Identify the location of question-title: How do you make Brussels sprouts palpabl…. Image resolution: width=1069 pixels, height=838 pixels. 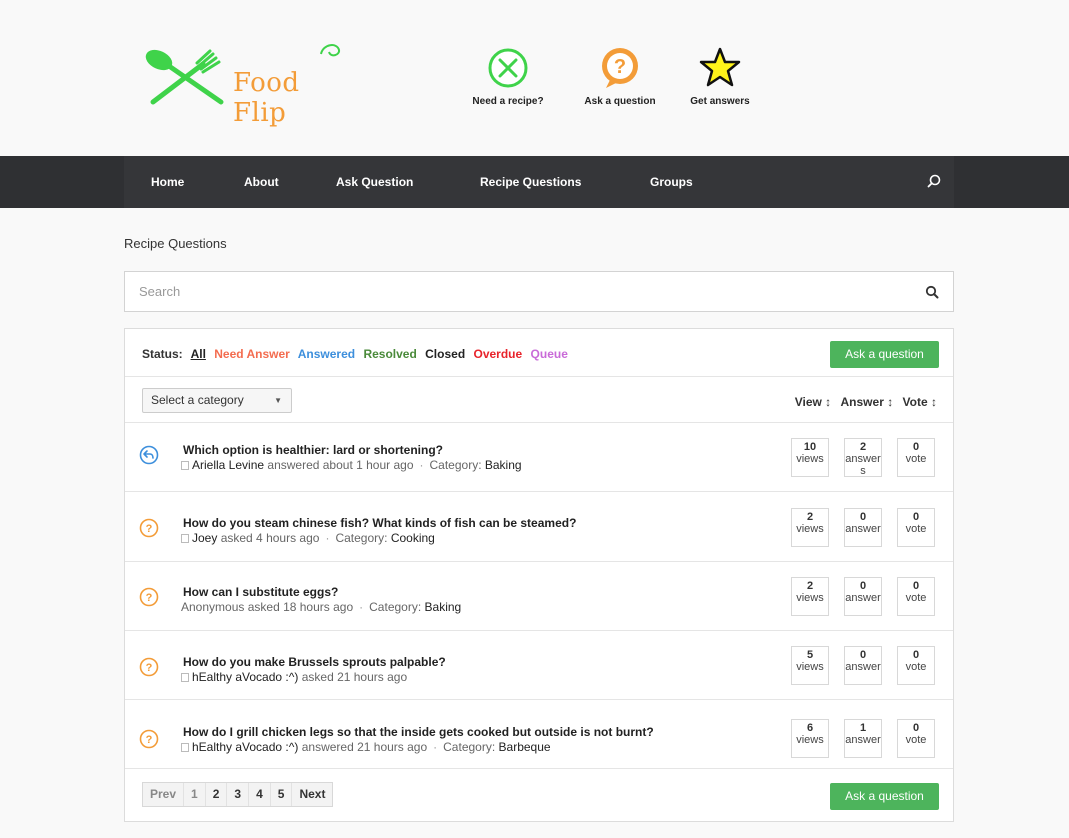
(314, 662).